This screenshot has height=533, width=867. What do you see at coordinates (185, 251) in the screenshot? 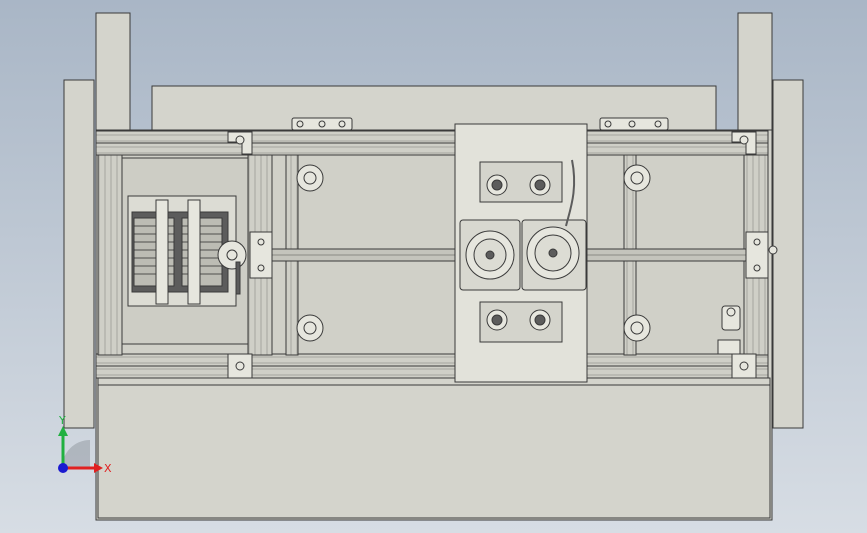
I see `motor-assembly-icon` at bounding box center [185, 251].